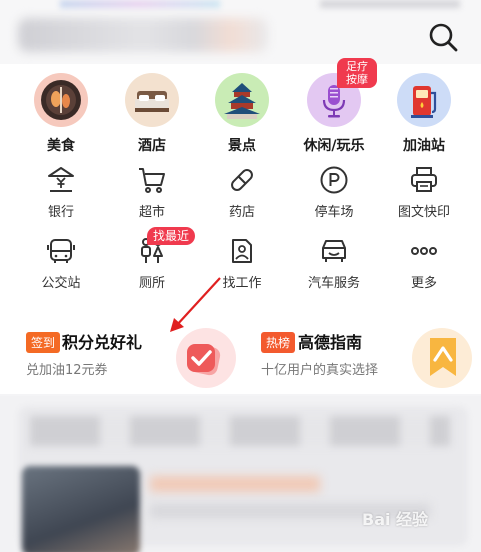  What do you see at coordinates (61, 100) in the screenshot?
I see `food-icon` at bounding box center [61, 100].